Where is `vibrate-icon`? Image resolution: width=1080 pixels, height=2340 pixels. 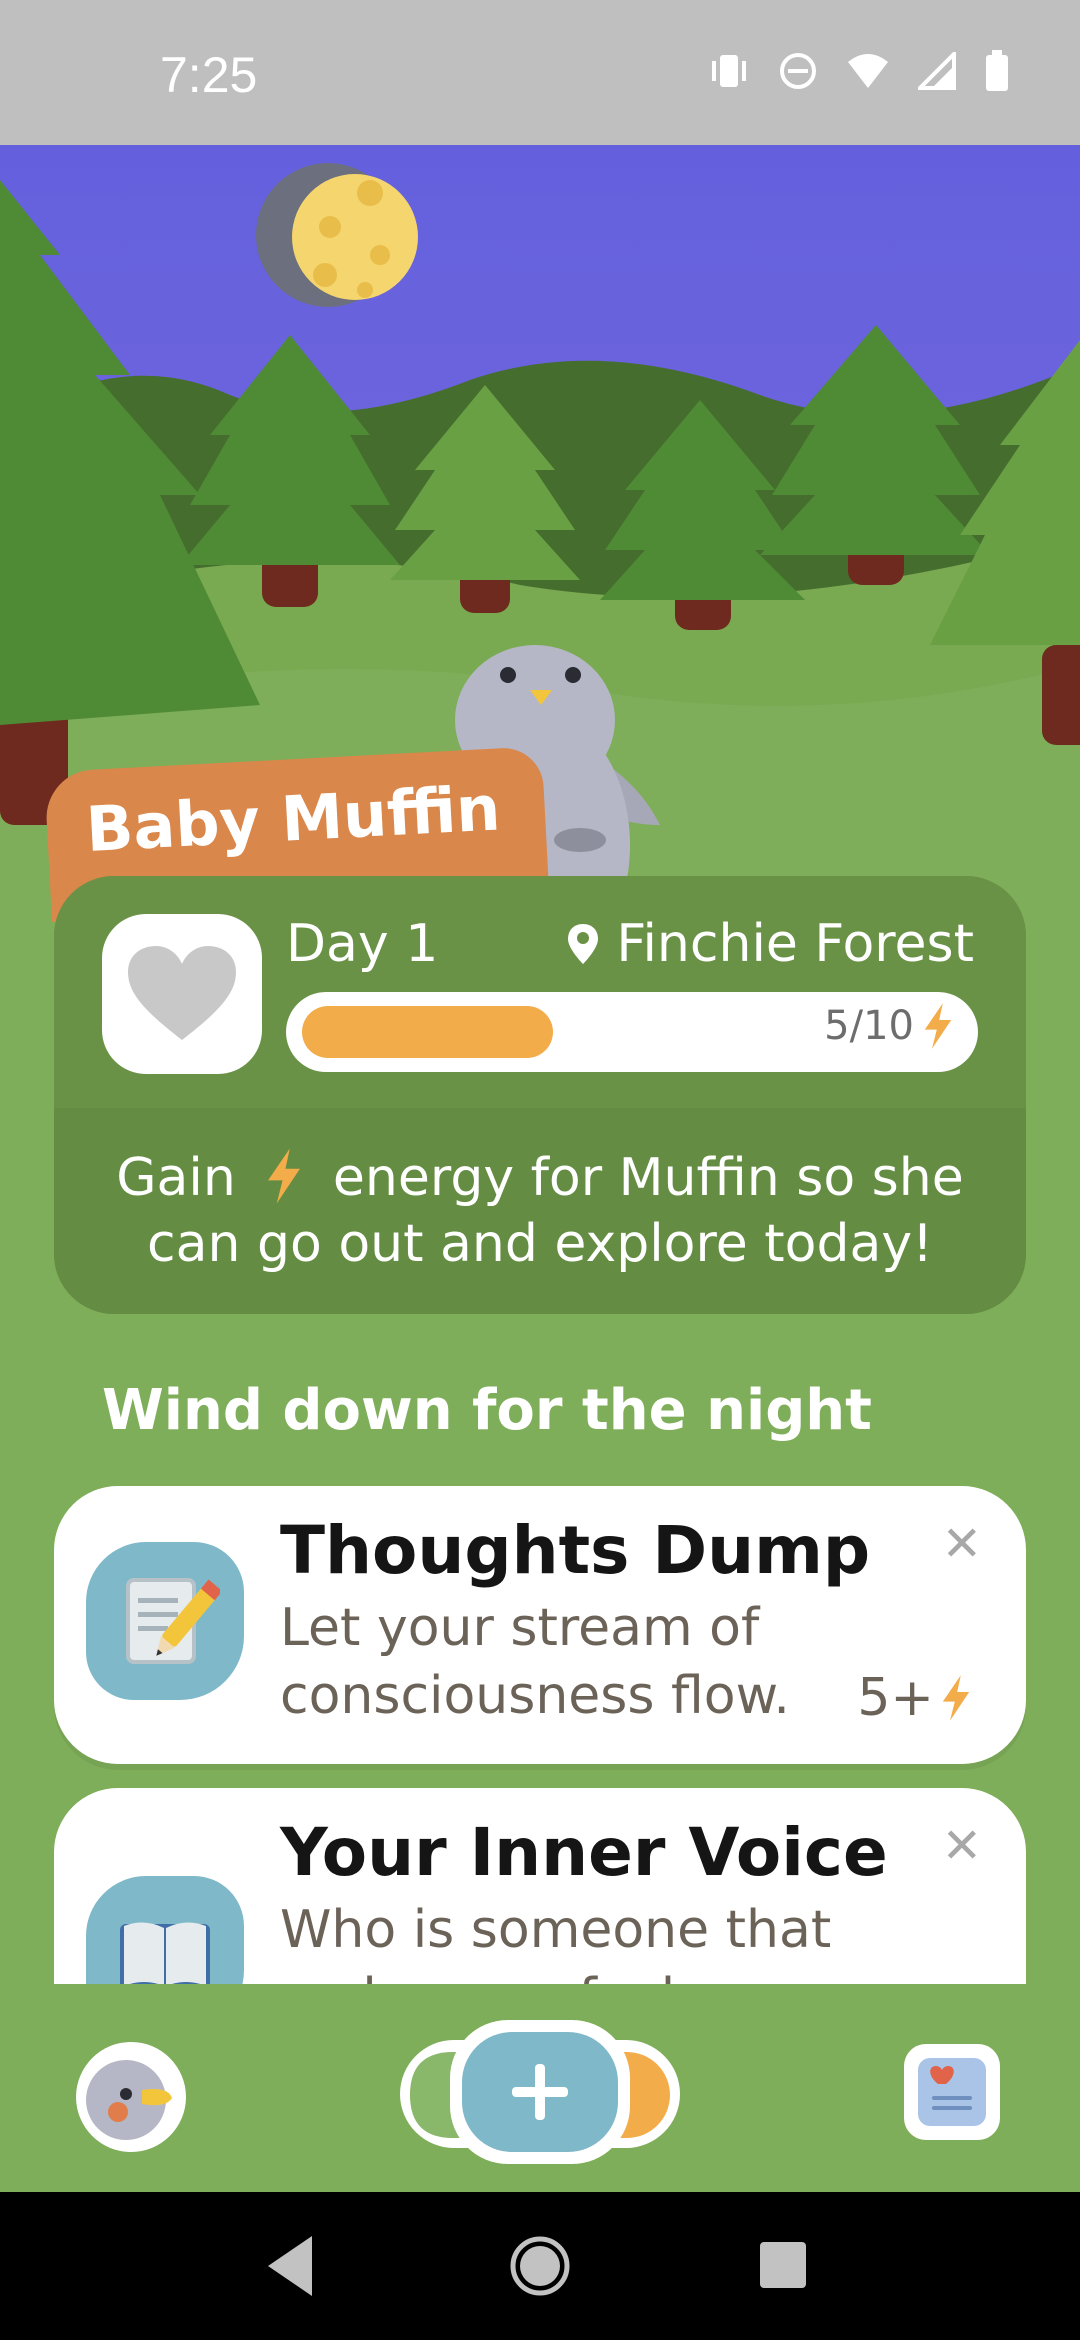 vibrate-icon is located at coordinates (729, 71).